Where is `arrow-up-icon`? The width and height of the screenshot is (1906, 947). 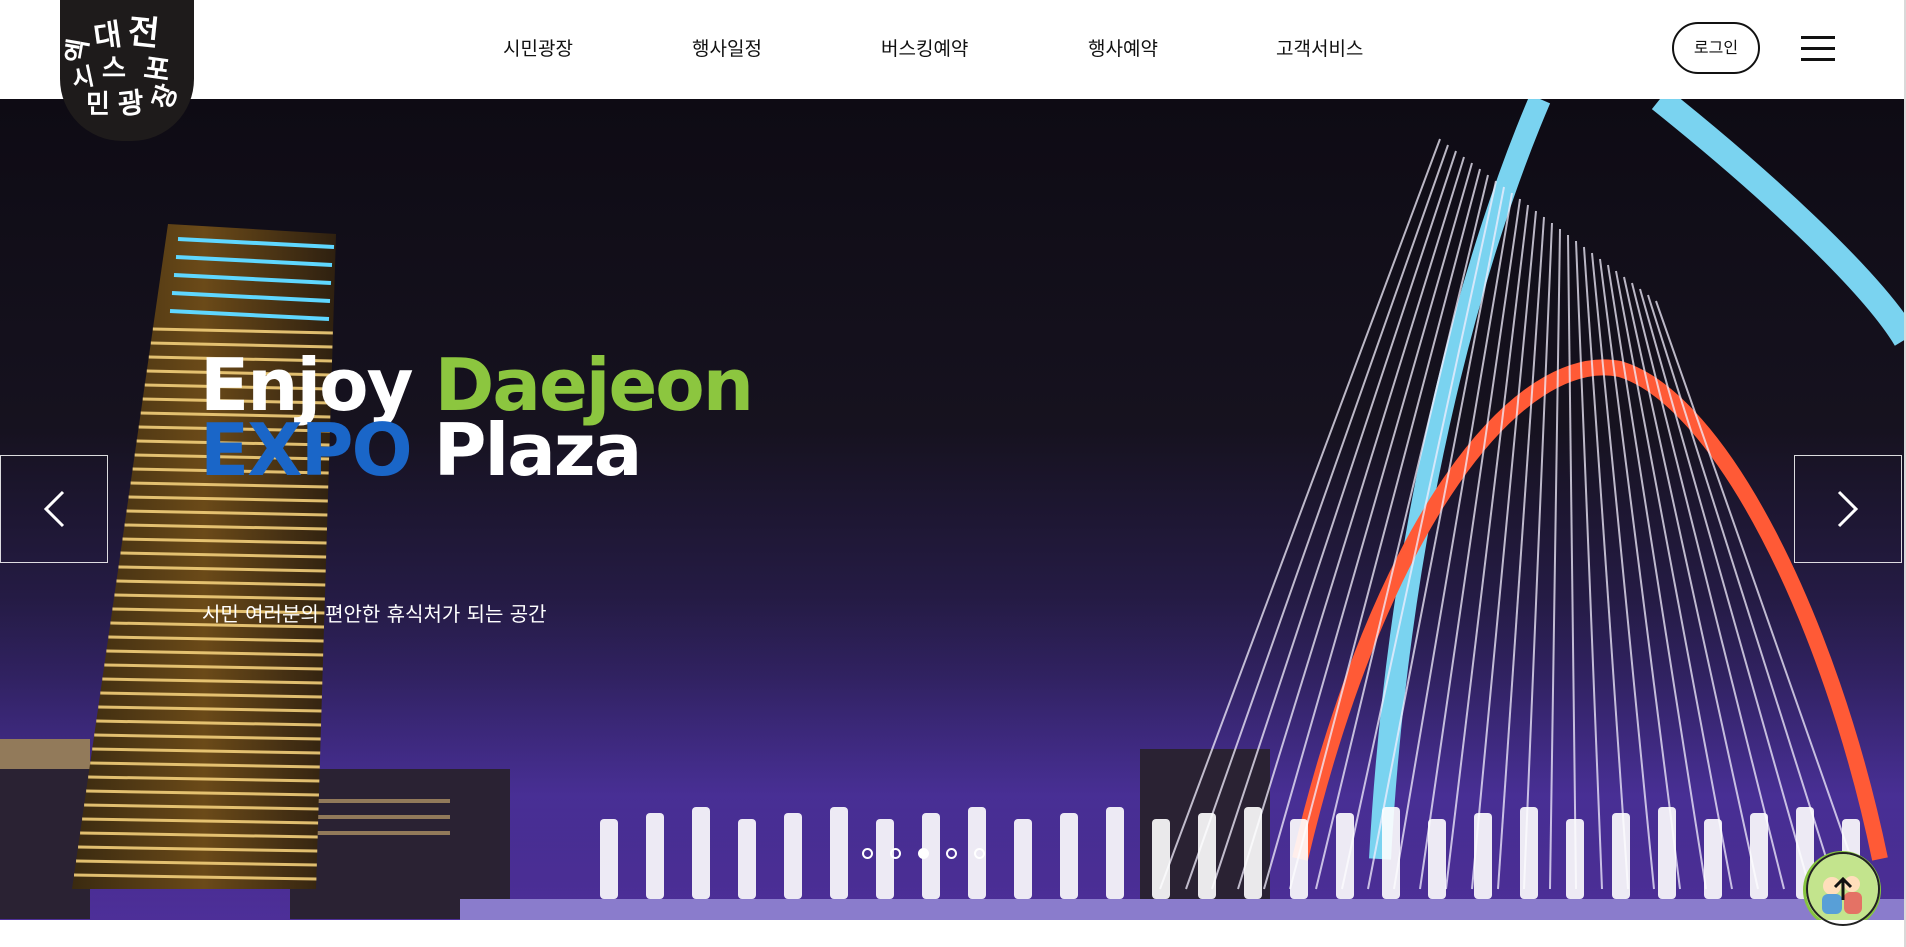
arrow-up-icon is located at coordinates (1843, 888).